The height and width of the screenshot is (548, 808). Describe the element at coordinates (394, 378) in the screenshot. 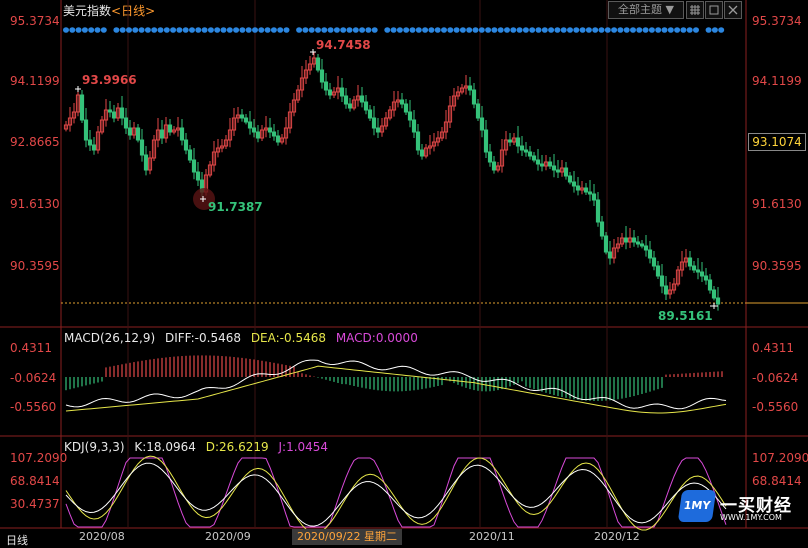

I see `macd-histogram` at that location.